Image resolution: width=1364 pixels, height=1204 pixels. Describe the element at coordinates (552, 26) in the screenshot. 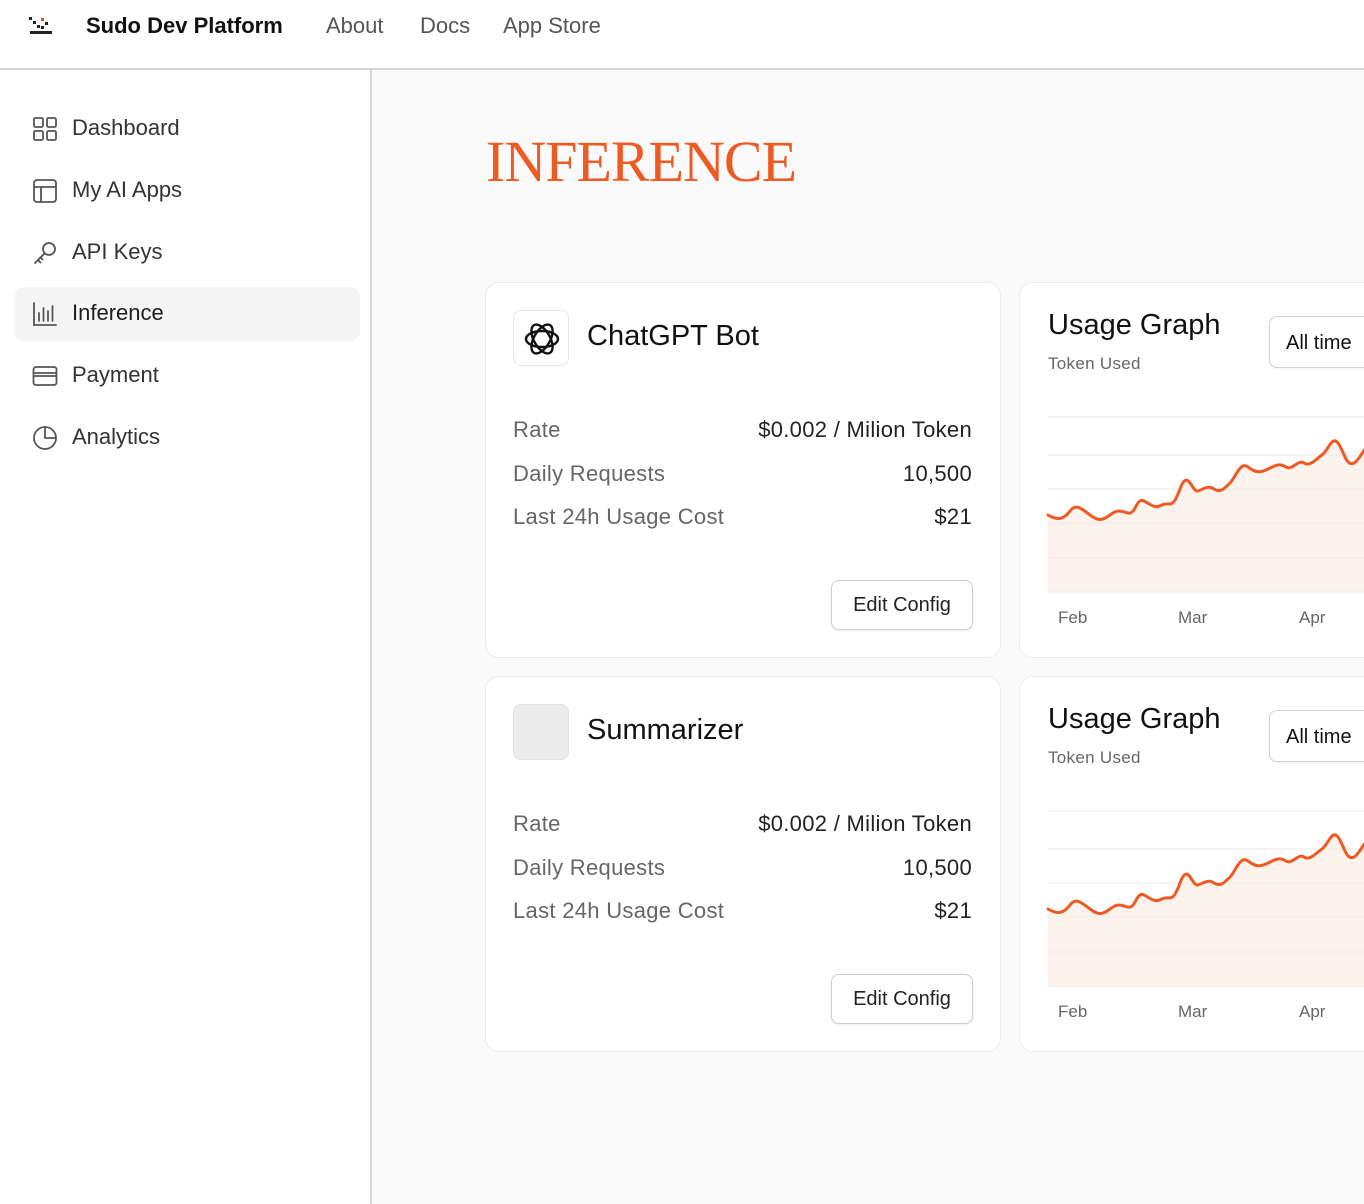

I see `nav-app-store-link: App Store` at that location.